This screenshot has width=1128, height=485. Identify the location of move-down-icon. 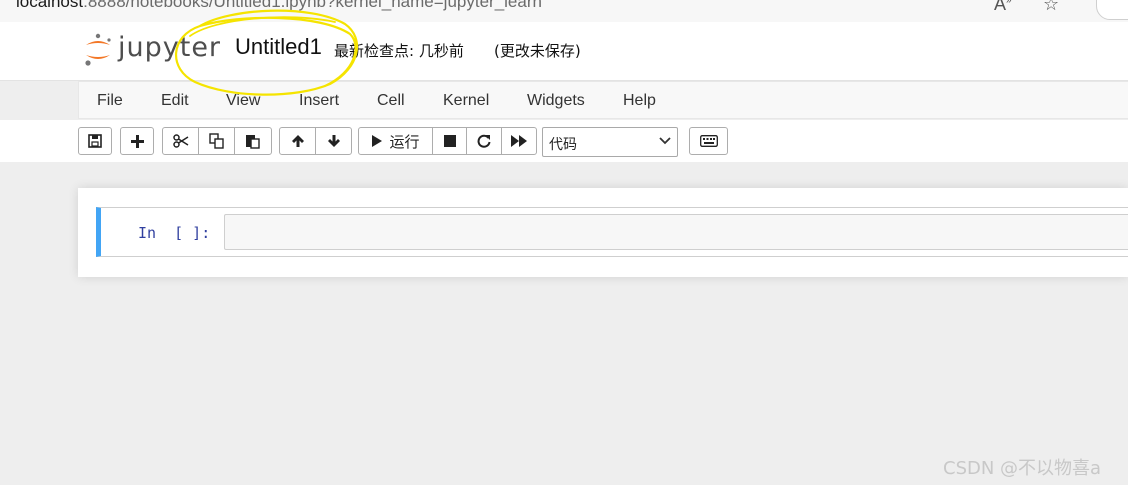
(333, 141).